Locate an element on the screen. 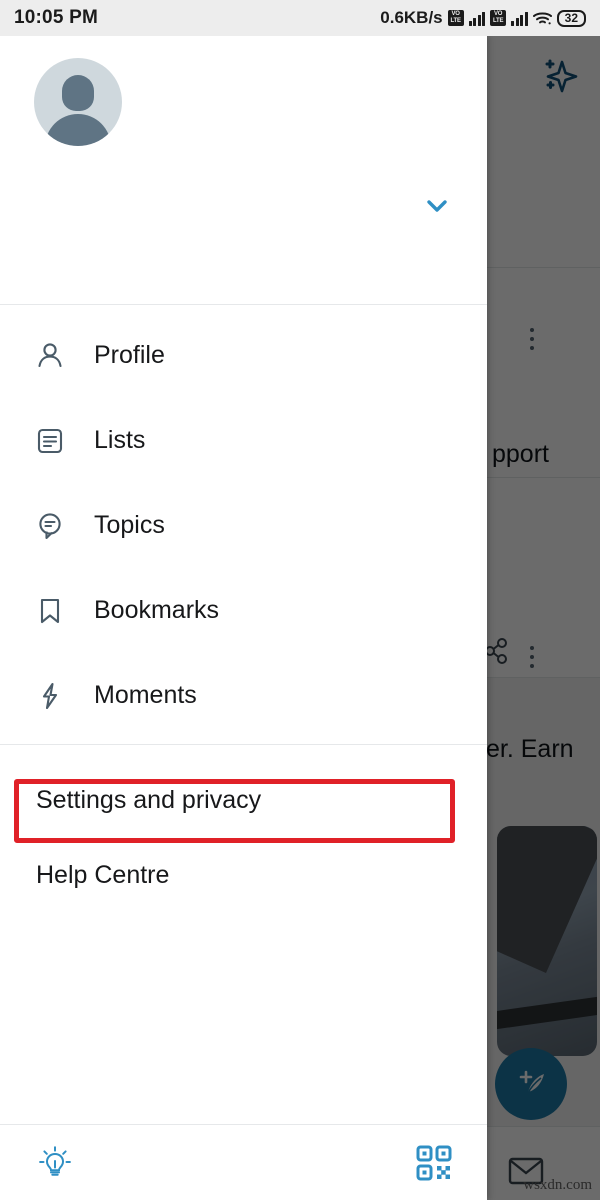  chevron-down-icon is located at coordinates (437, 206).